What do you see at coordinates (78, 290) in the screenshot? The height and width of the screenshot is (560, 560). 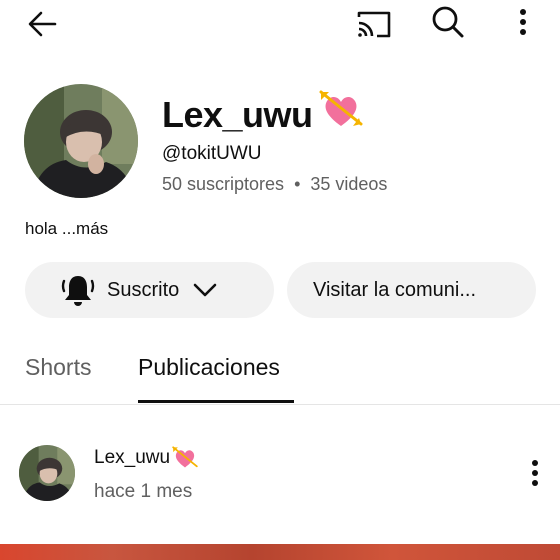 I see `bell-icon` at bounding box center [78, 290].